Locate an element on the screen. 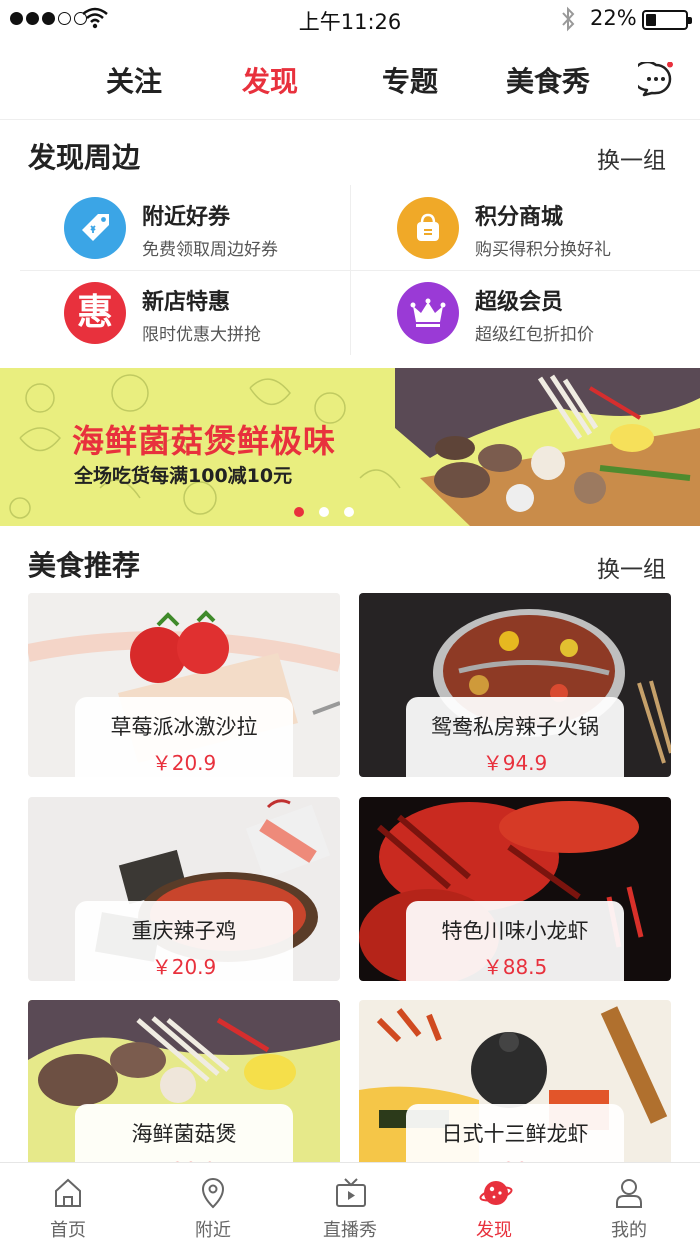 The image size is (700, 1245). food-card: 鸳鸯私房辣子火锅 ￥94.9 is located at coordinates (515, 685).